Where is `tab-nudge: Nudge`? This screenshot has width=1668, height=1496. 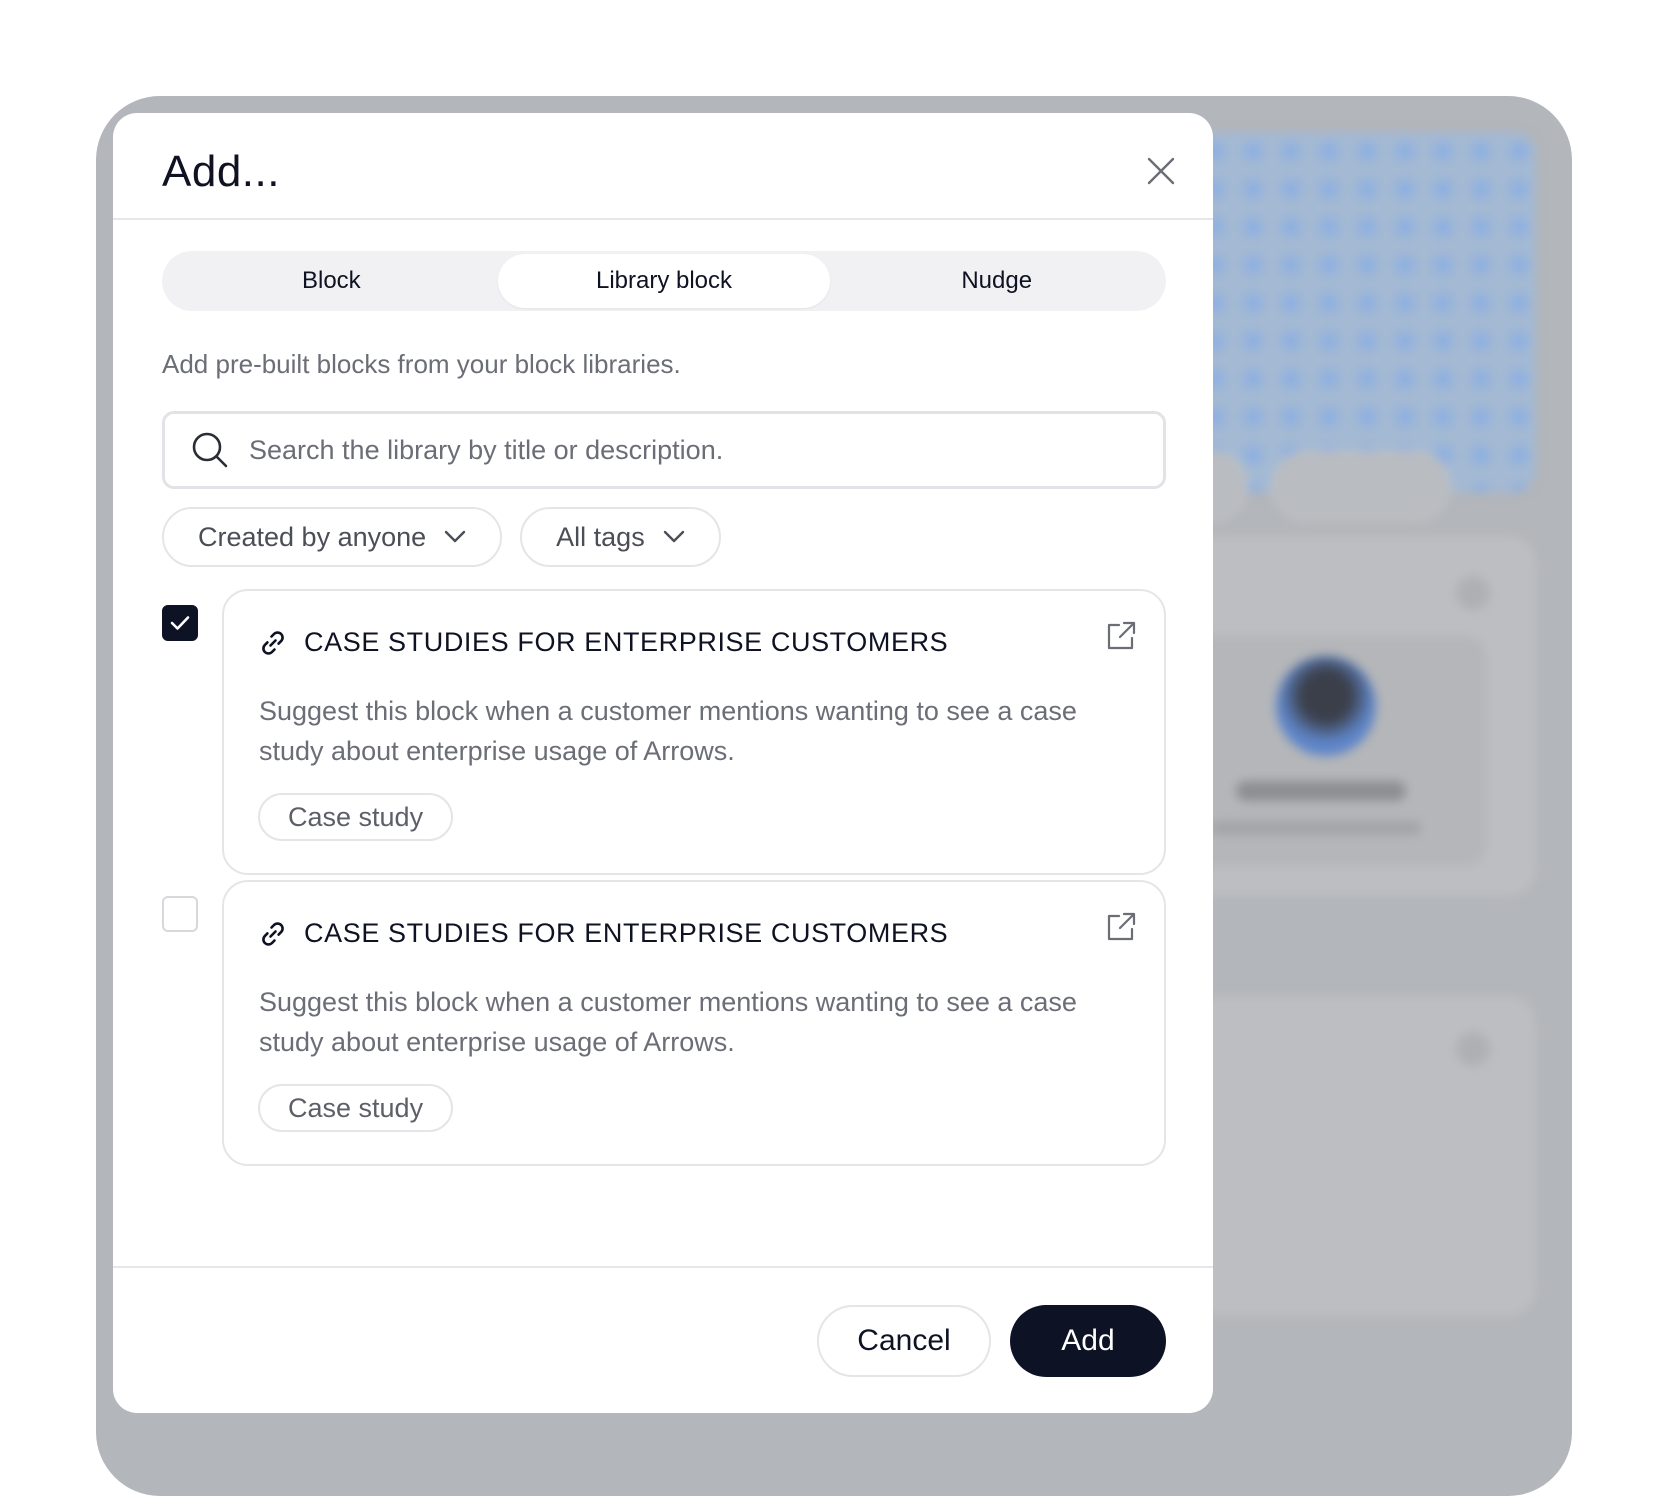 tab-nudge: Nudge is located at coordinates (996, 281).